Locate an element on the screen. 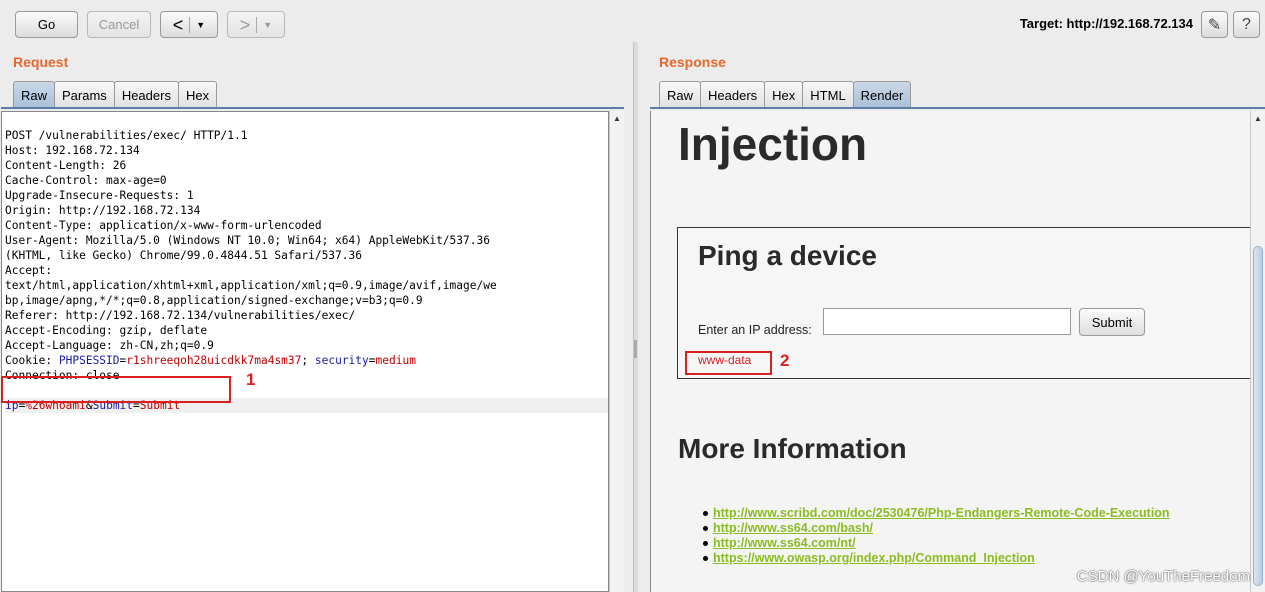 This screenshot has width=1265, height=592. request-tabs: Raw Params Headers Hex is located at coordinates (115, 94).